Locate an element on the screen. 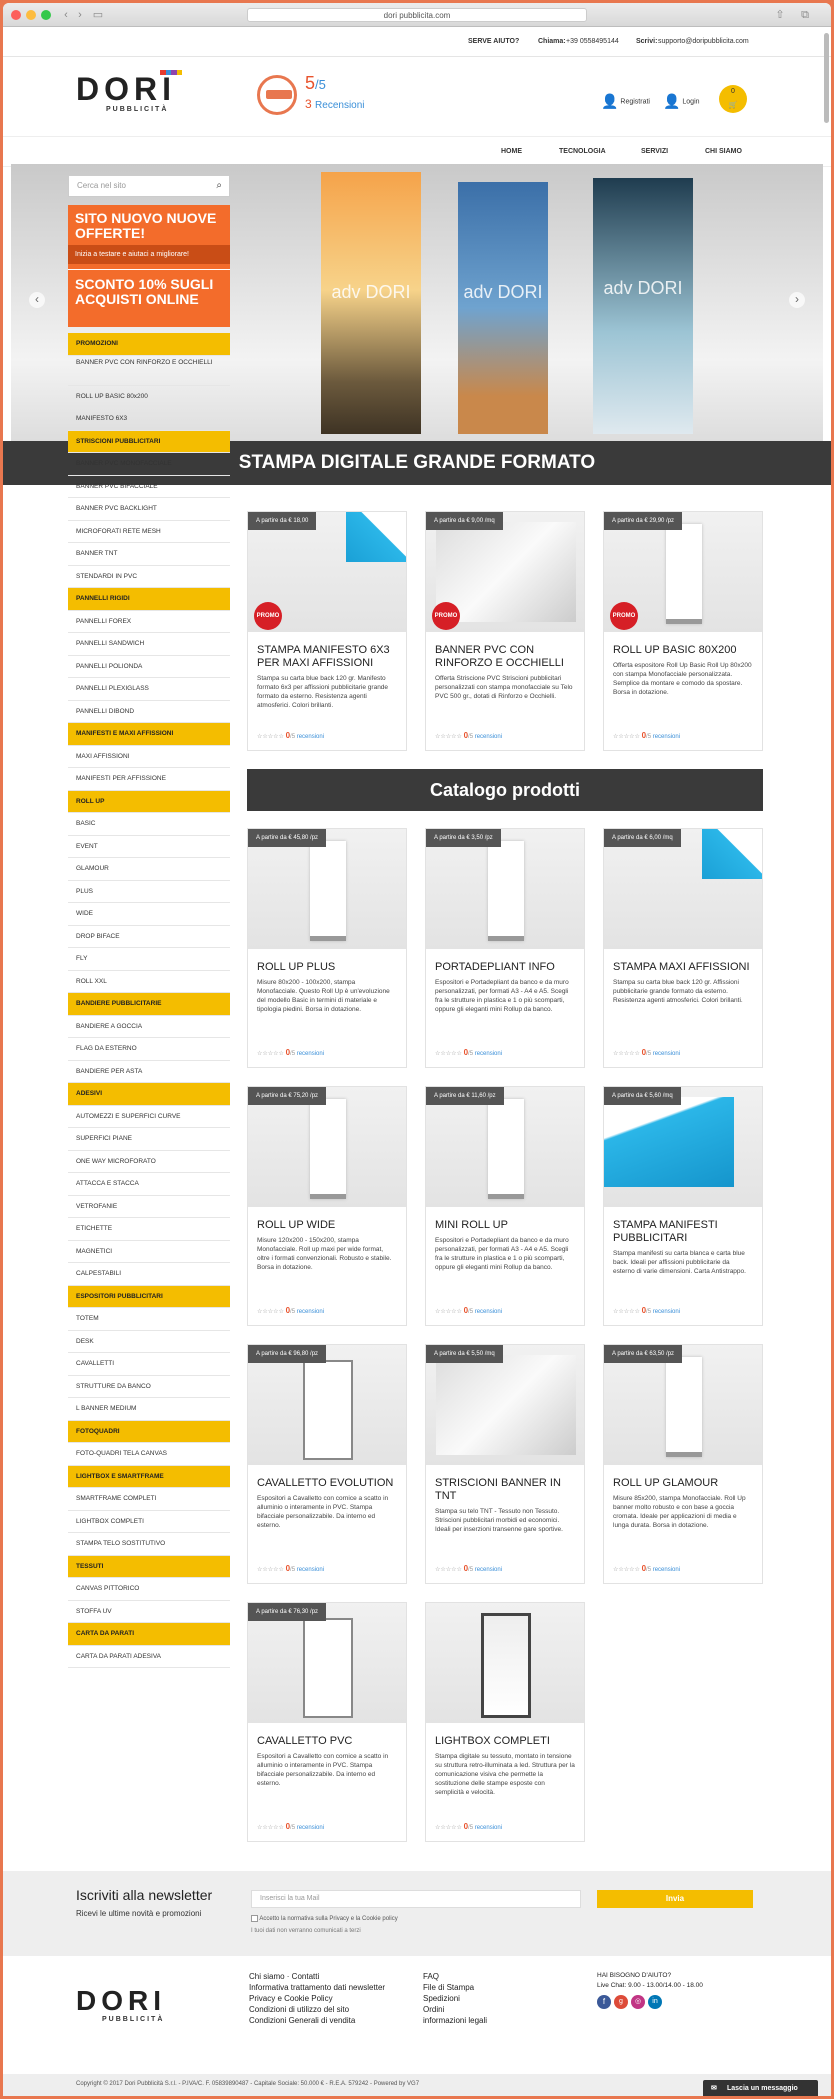 The height and width of the screenshot is (2099, 834). product-title: STAMPA MANIFESTI PUBBLICITARI is located at coordinates (683, 1232).